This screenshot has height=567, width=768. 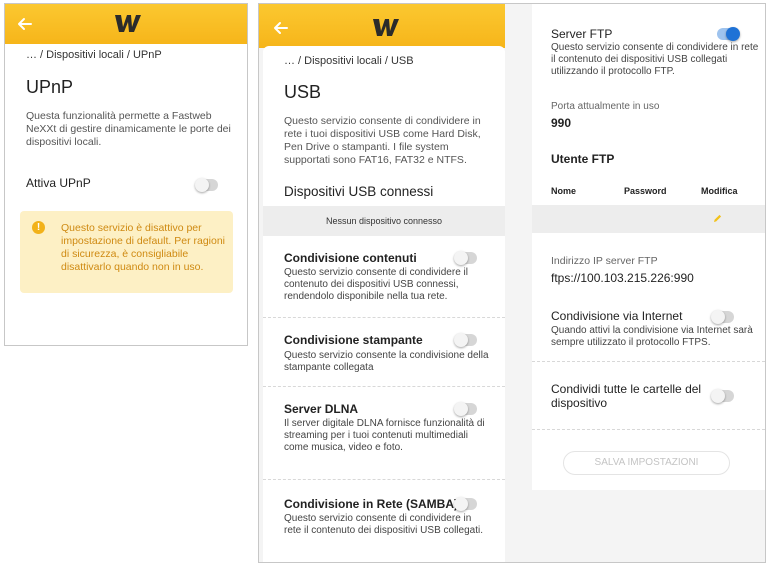 What do you see at coordinates (583, 159) in the screenshot?
I see `ftp-user-heading: Utente FTP` at bounding box center [583, 159].